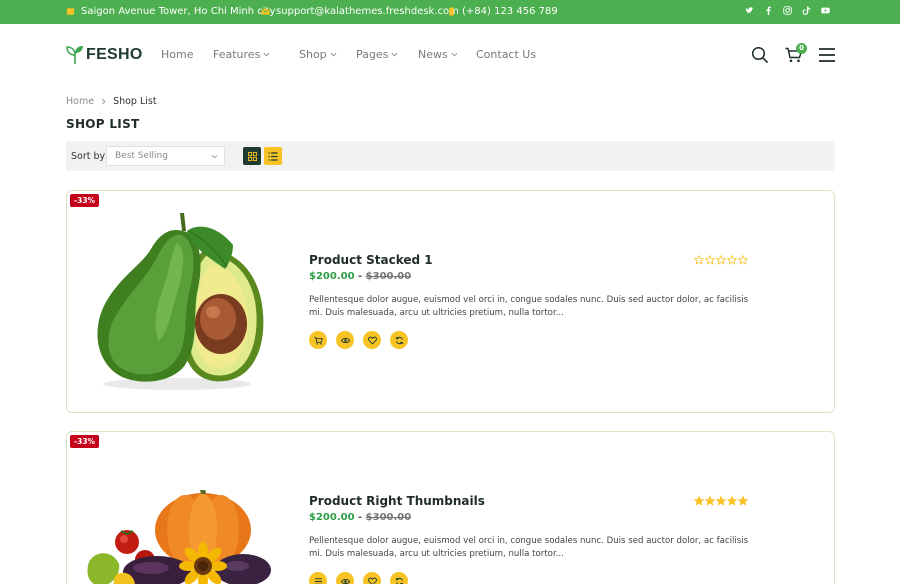 This screenshot has height=584, width=900. What do you see at coordinates (187, 54) in the screenshot?
I see `nav-item-home: Home` at bounding box center [187, 54].